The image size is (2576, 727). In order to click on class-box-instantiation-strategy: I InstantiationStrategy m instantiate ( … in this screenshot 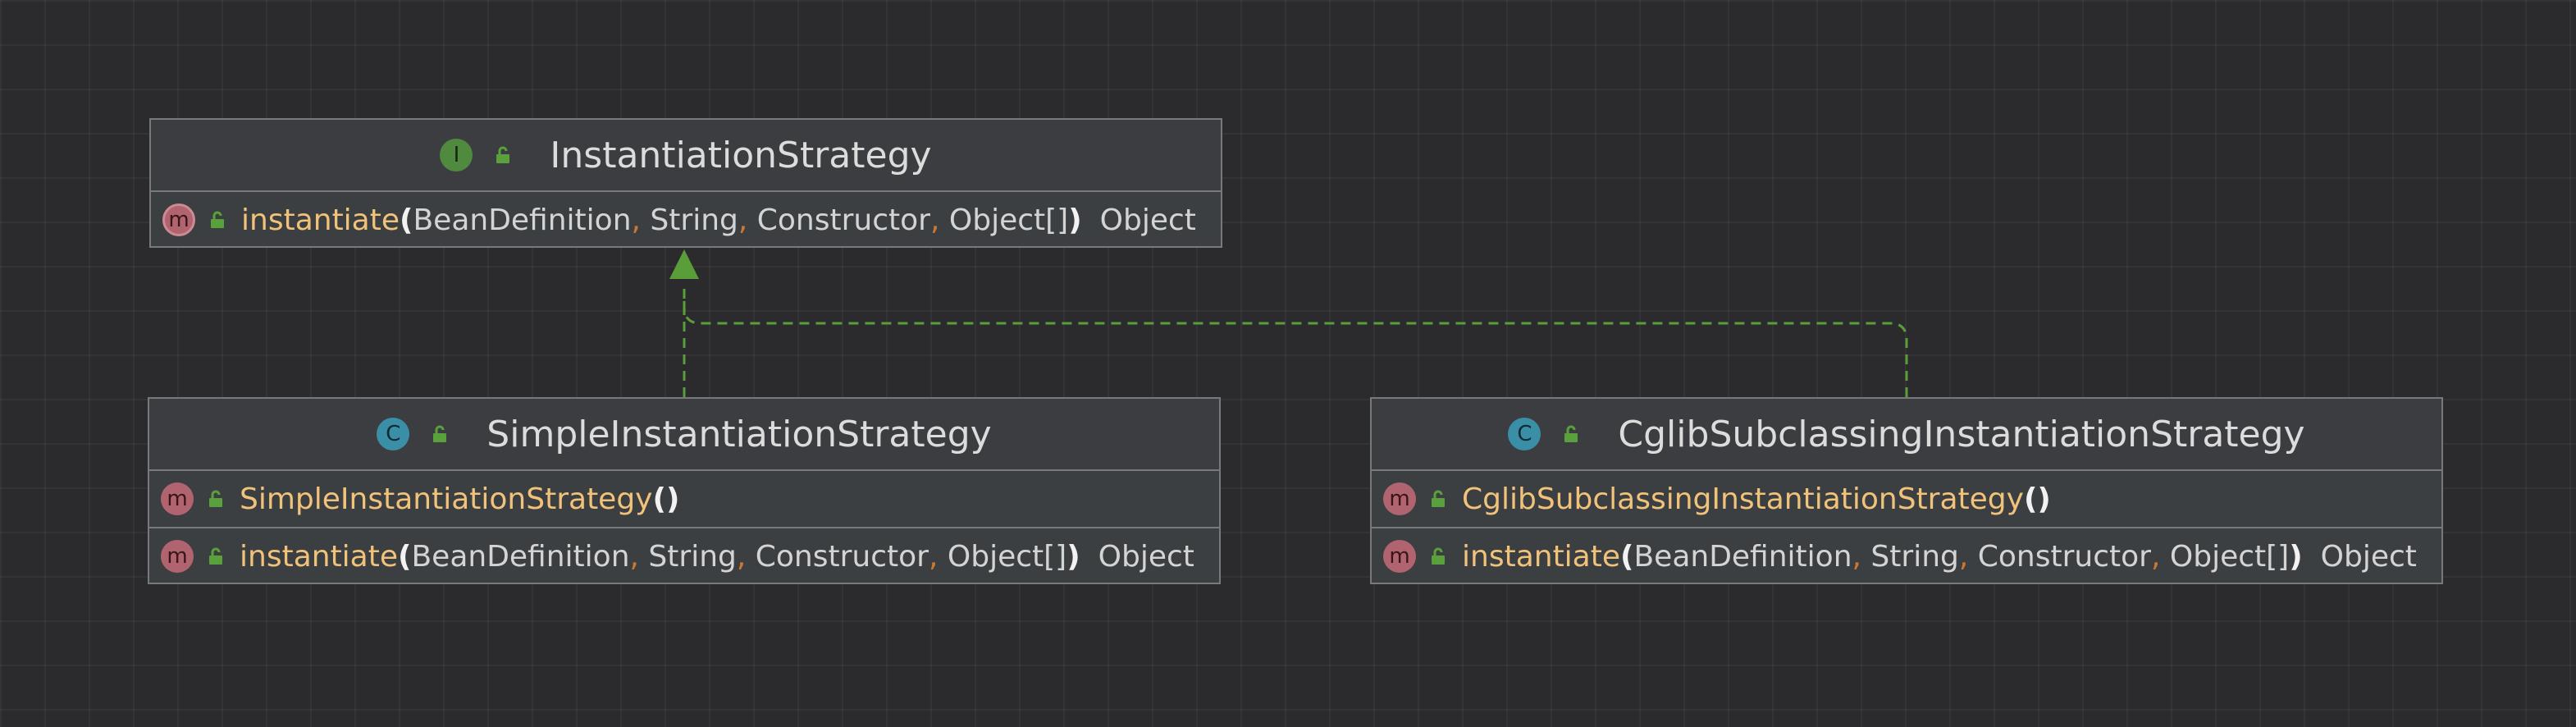, I will do `click(686, 183)`.